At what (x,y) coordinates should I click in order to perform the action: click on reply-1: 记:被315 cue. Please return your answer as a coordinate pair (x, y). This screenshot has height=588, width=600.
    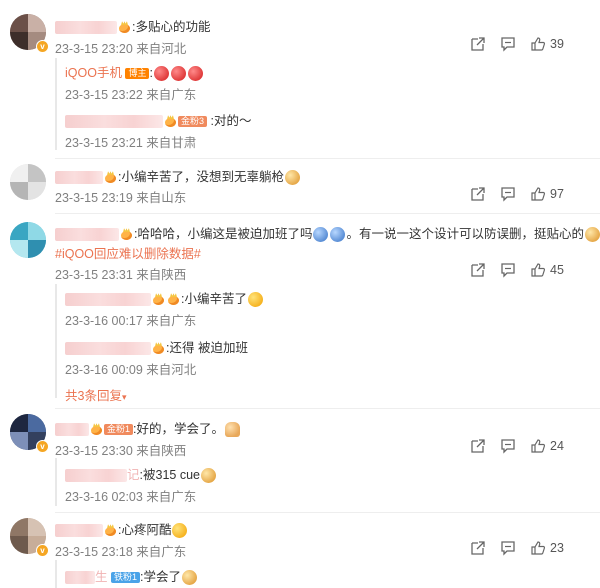
    Looking at the image, I should click on (141, 474).